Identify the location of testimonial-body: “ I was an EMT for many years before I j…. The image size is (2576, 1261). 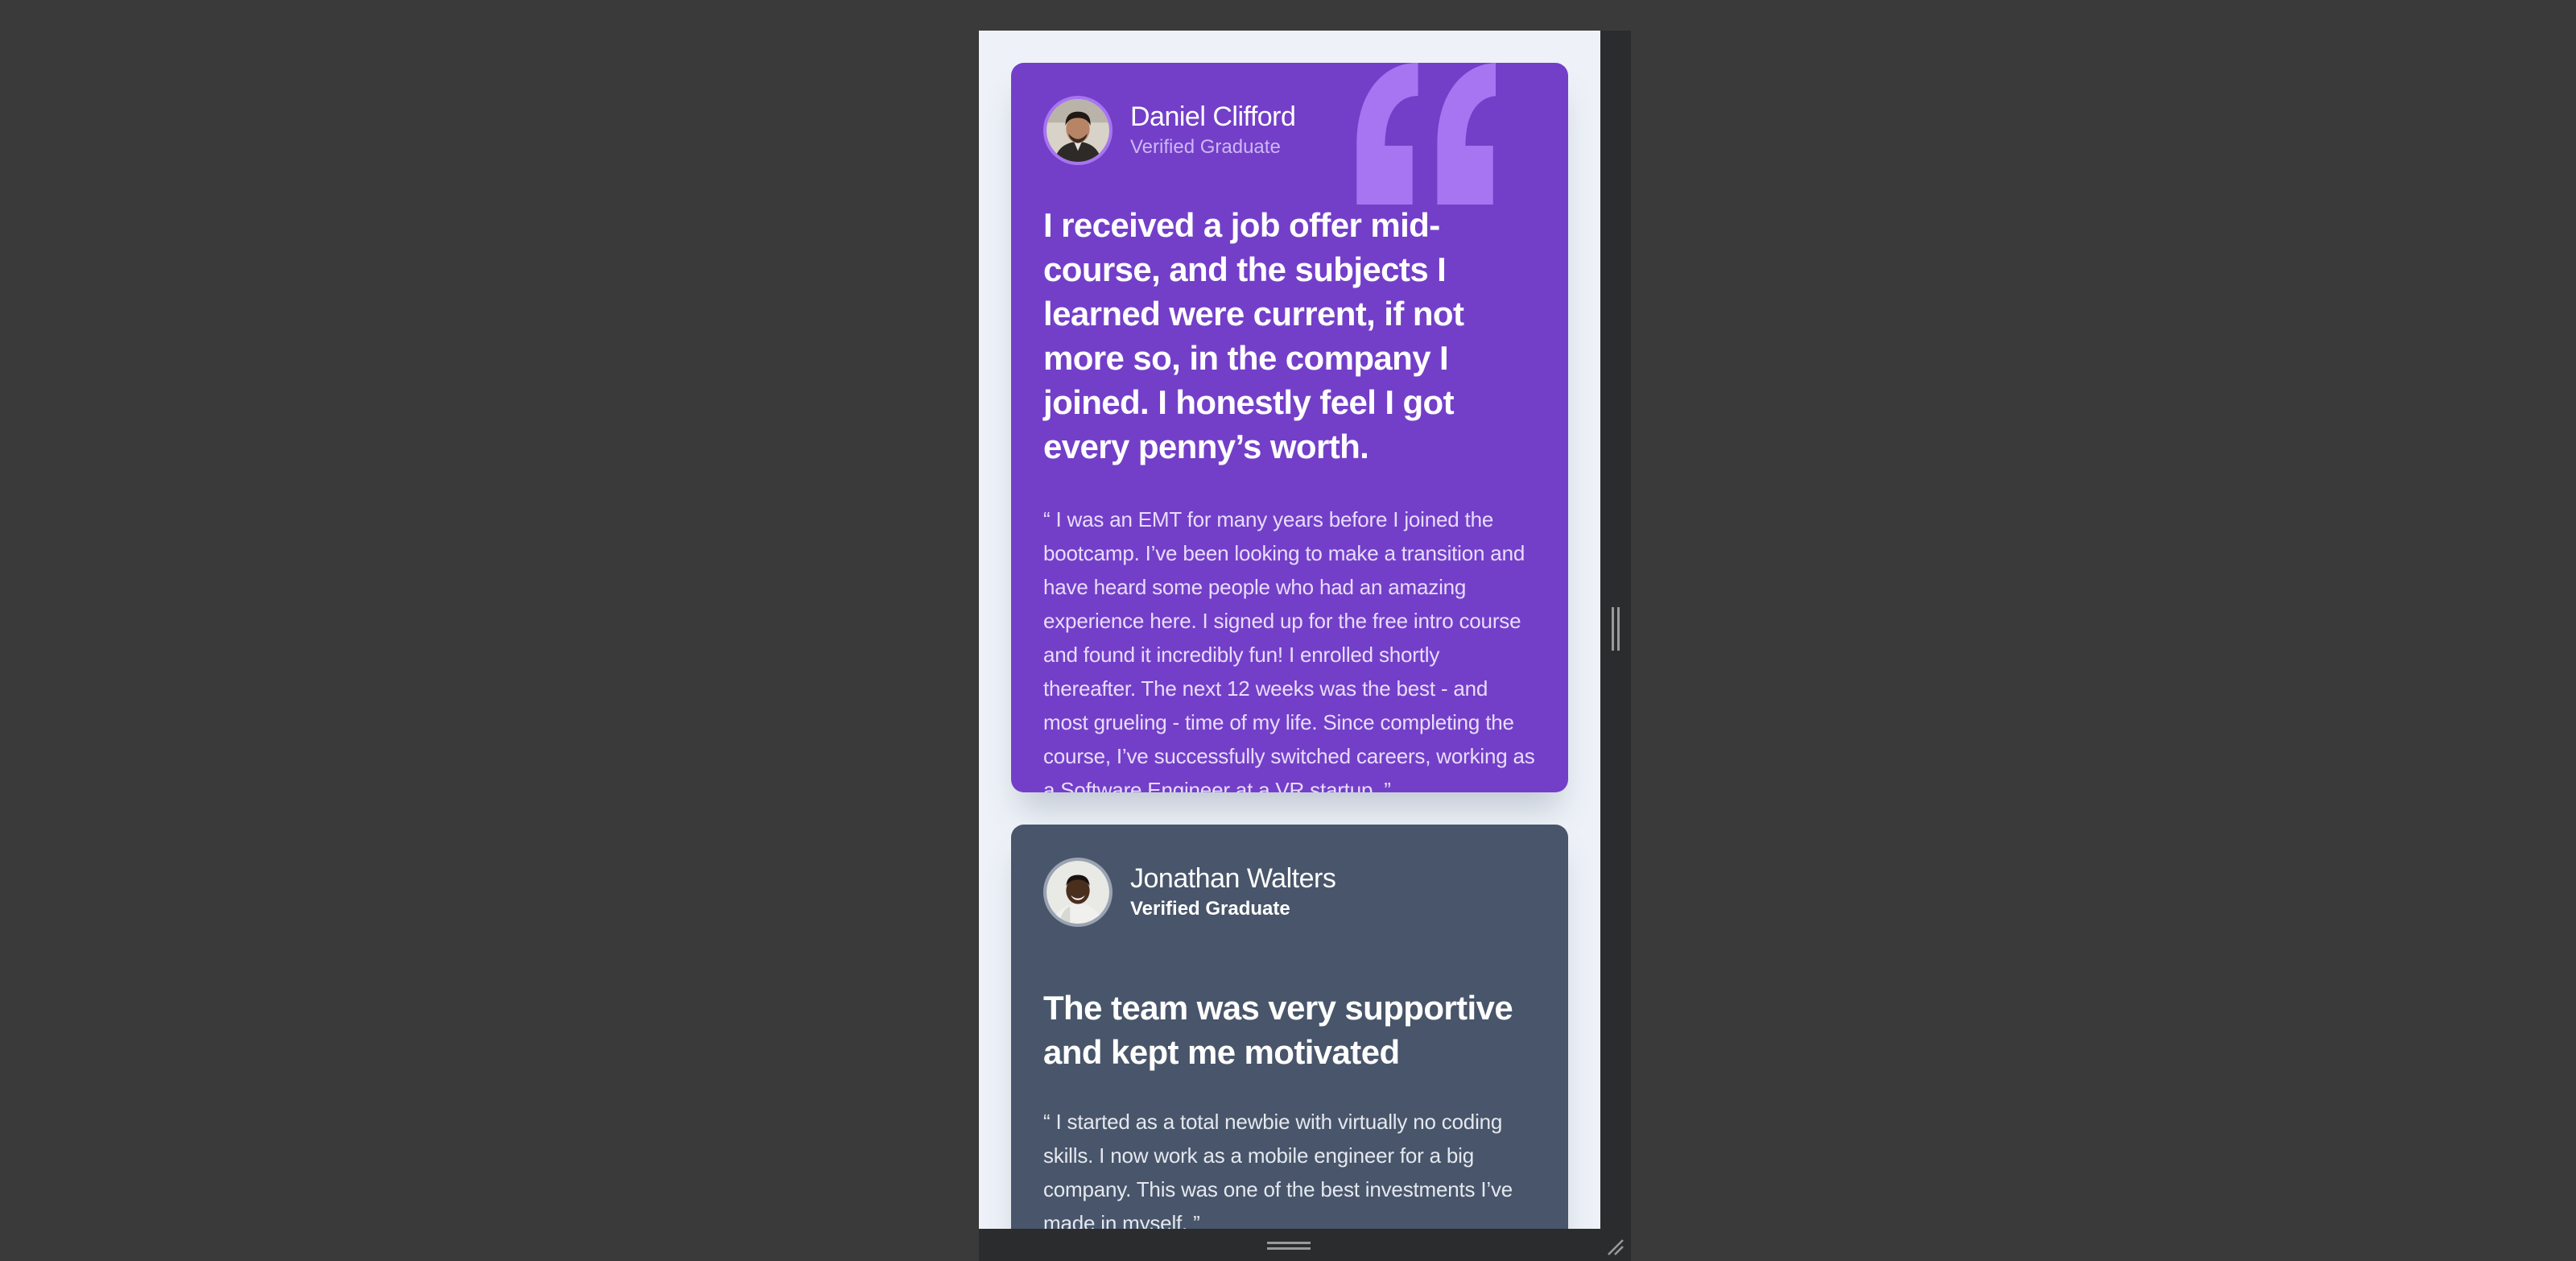
(1289, 649).